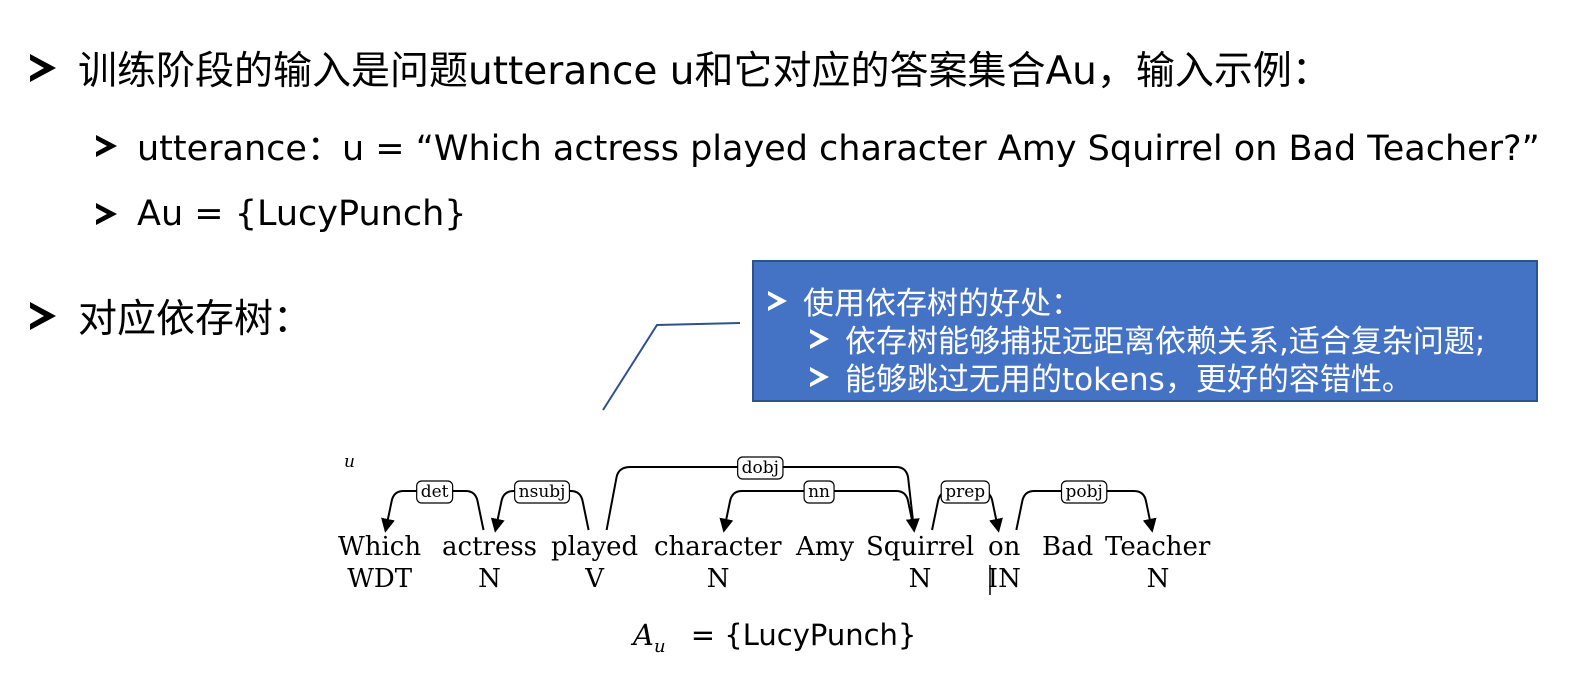 The width and height of the screenshot is (1594, 679). What do you see at coordinates (659, 646) in the screenshot?
I see `answer-subscript: u` at bounding box center [659, 646].